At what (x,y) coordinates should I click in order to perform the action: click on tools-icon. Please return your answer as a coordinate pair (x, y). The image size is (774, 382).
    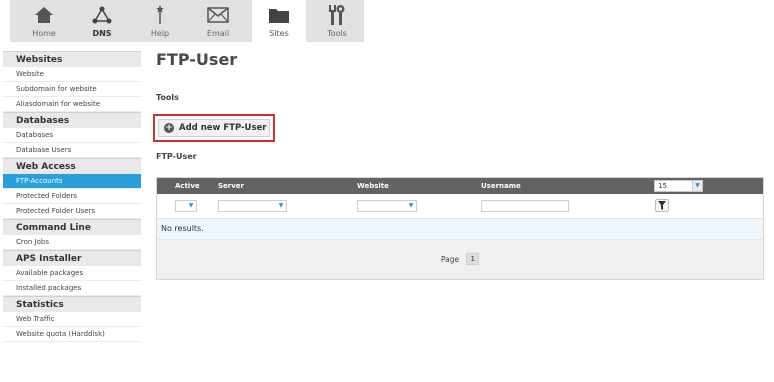
    Looking at the image, I should click on (337, 15).